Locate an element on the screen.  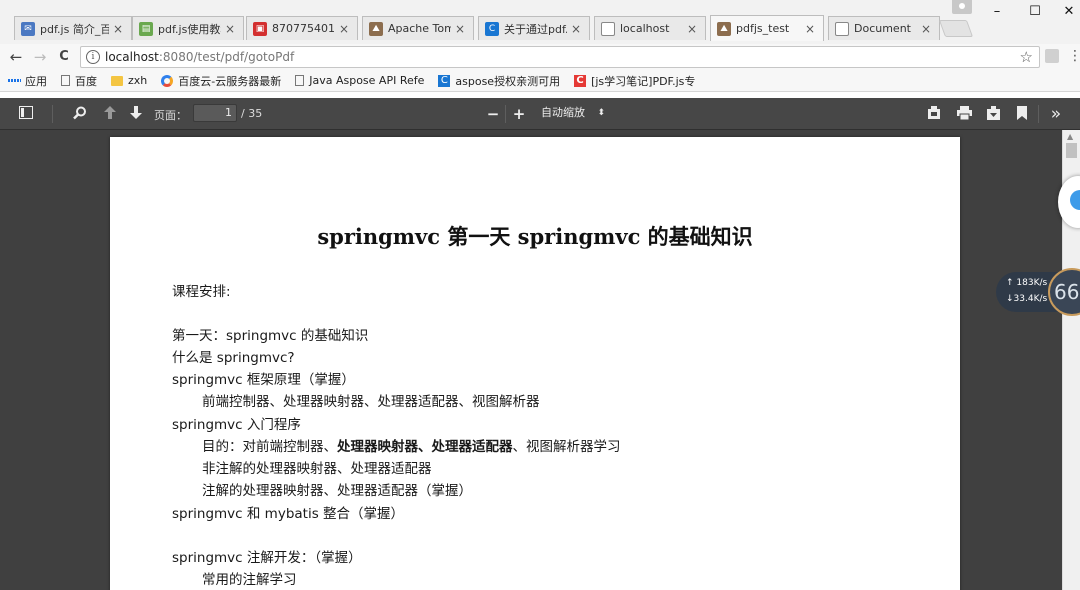
tab-title: Apache Tomc is located at coordinates (419, 28).